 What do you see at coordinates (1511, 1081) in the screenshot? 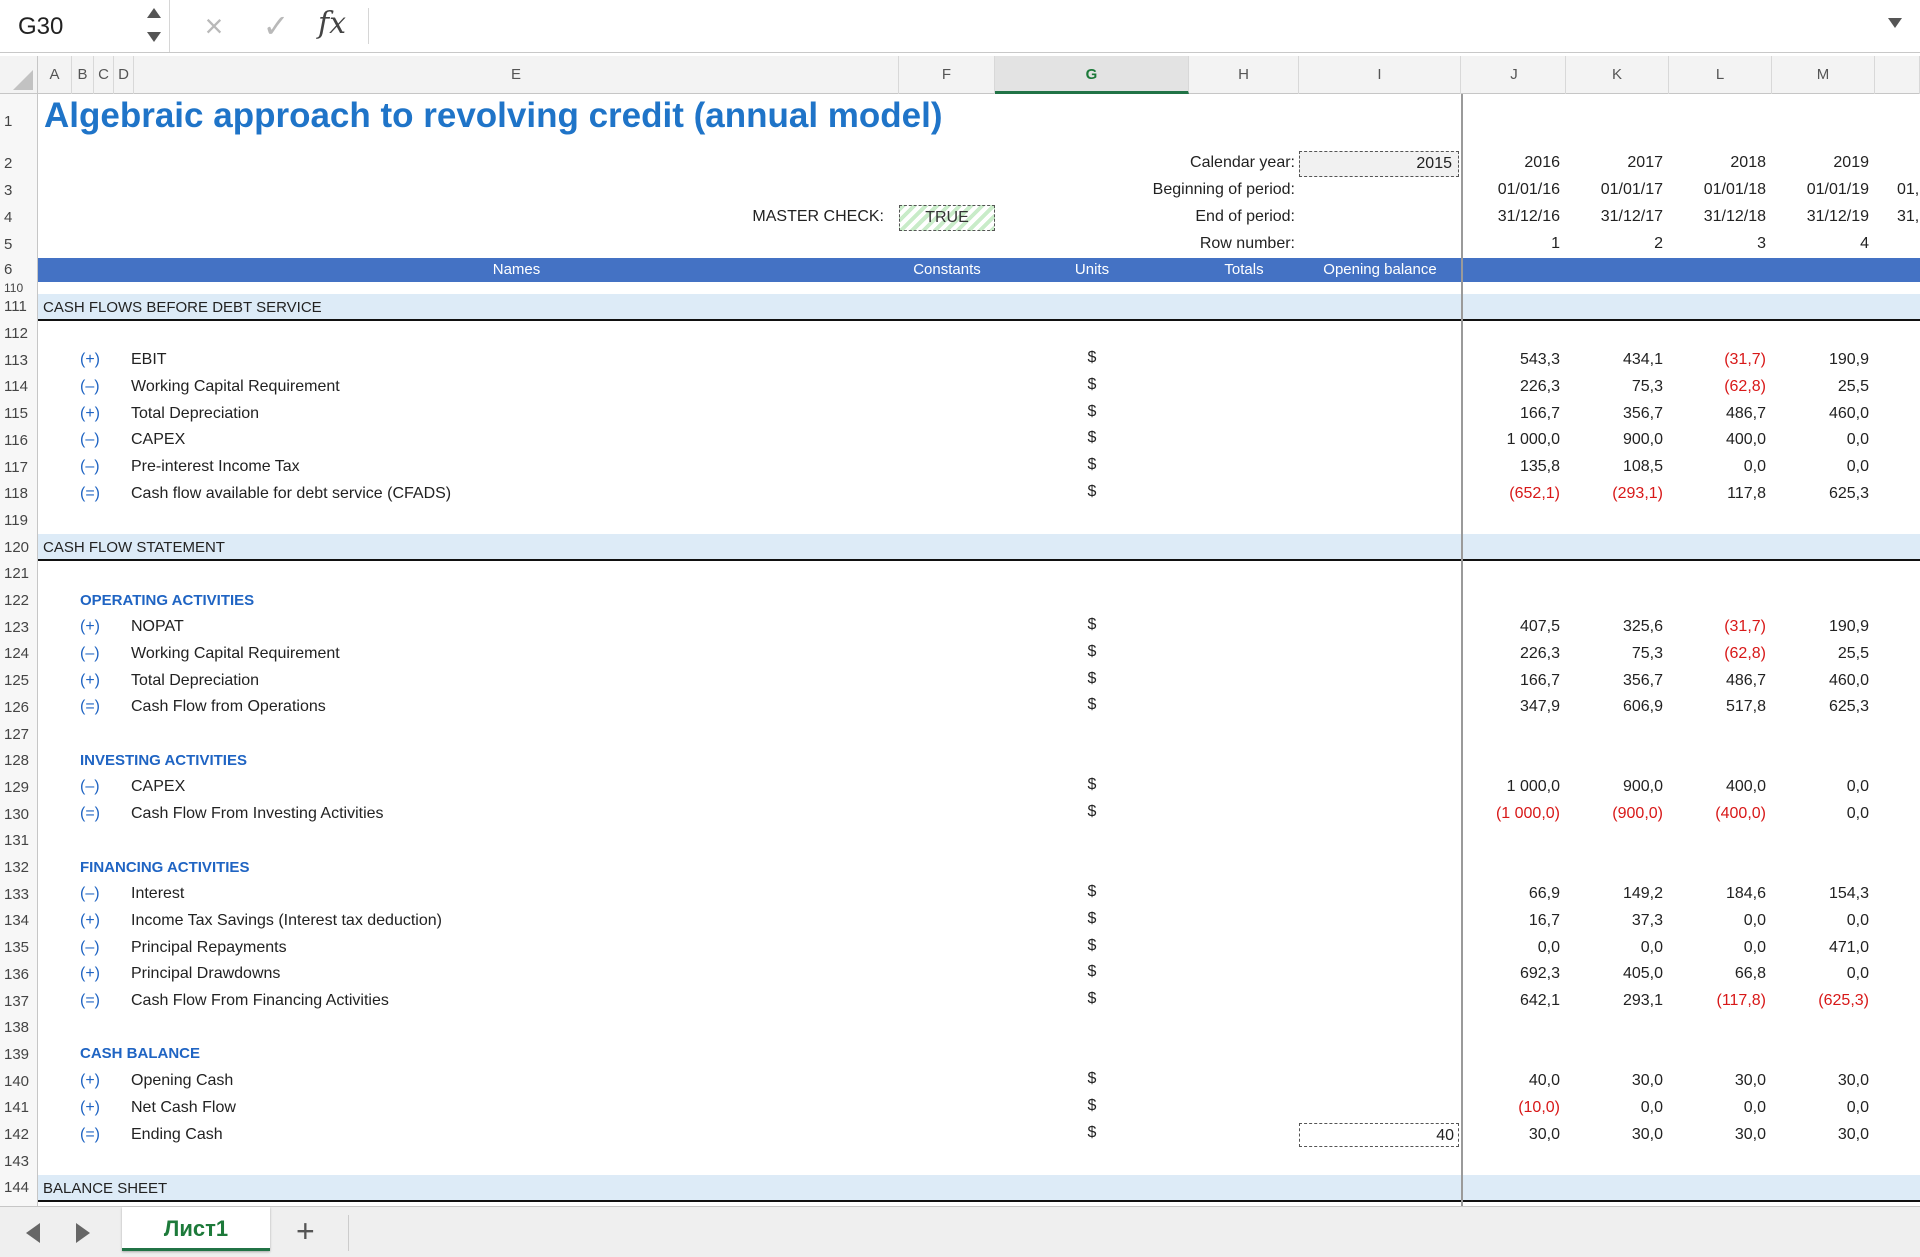
I see `value-cell: 40,0` at bounding box center [1511, 1081].